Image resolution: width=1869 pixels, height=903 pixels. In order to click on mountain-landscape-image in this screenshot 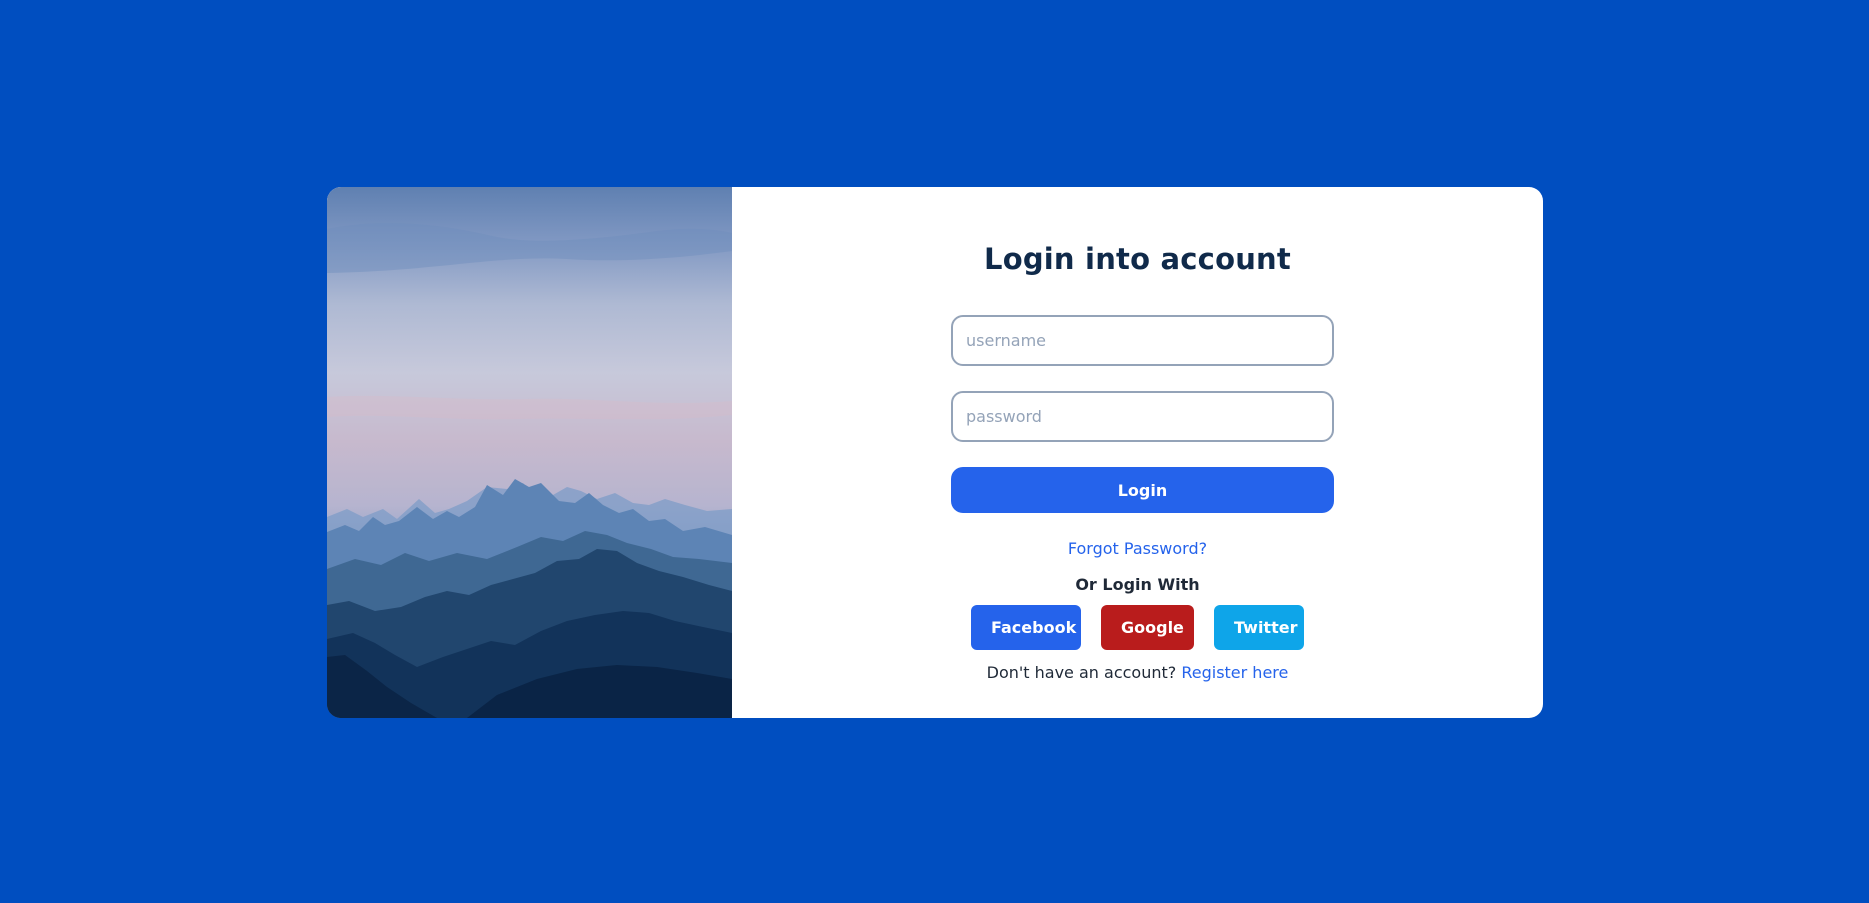, I will do `click(529, 452)`.